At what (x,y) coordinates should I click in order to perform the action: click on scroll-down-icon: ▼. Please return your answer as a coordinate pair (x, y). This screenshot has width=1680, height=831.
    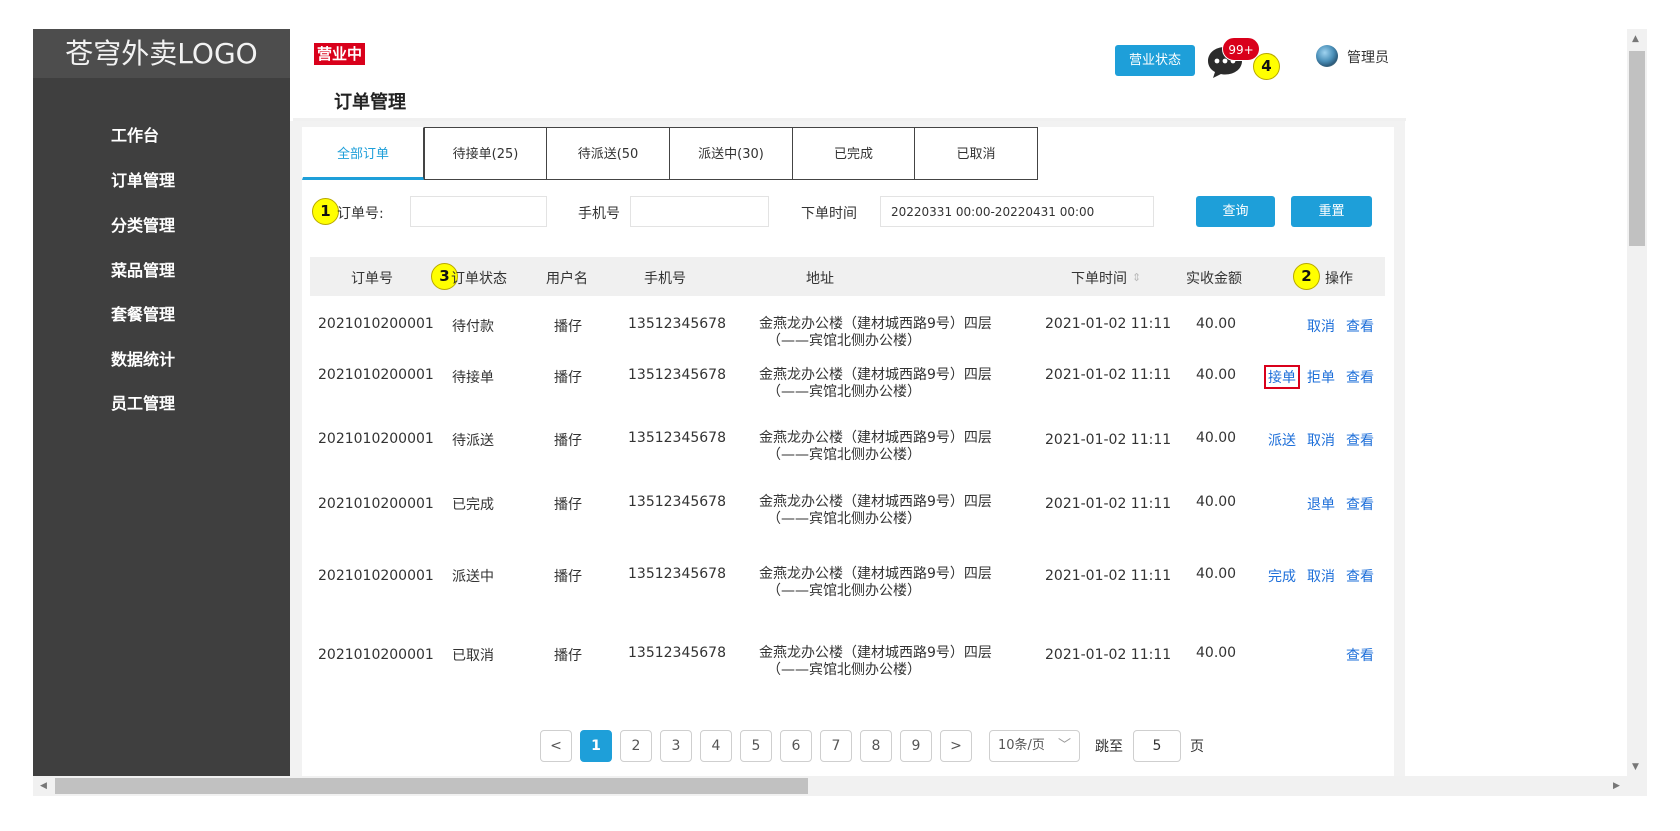
    Looking at the image, I should click on (1635, 767).